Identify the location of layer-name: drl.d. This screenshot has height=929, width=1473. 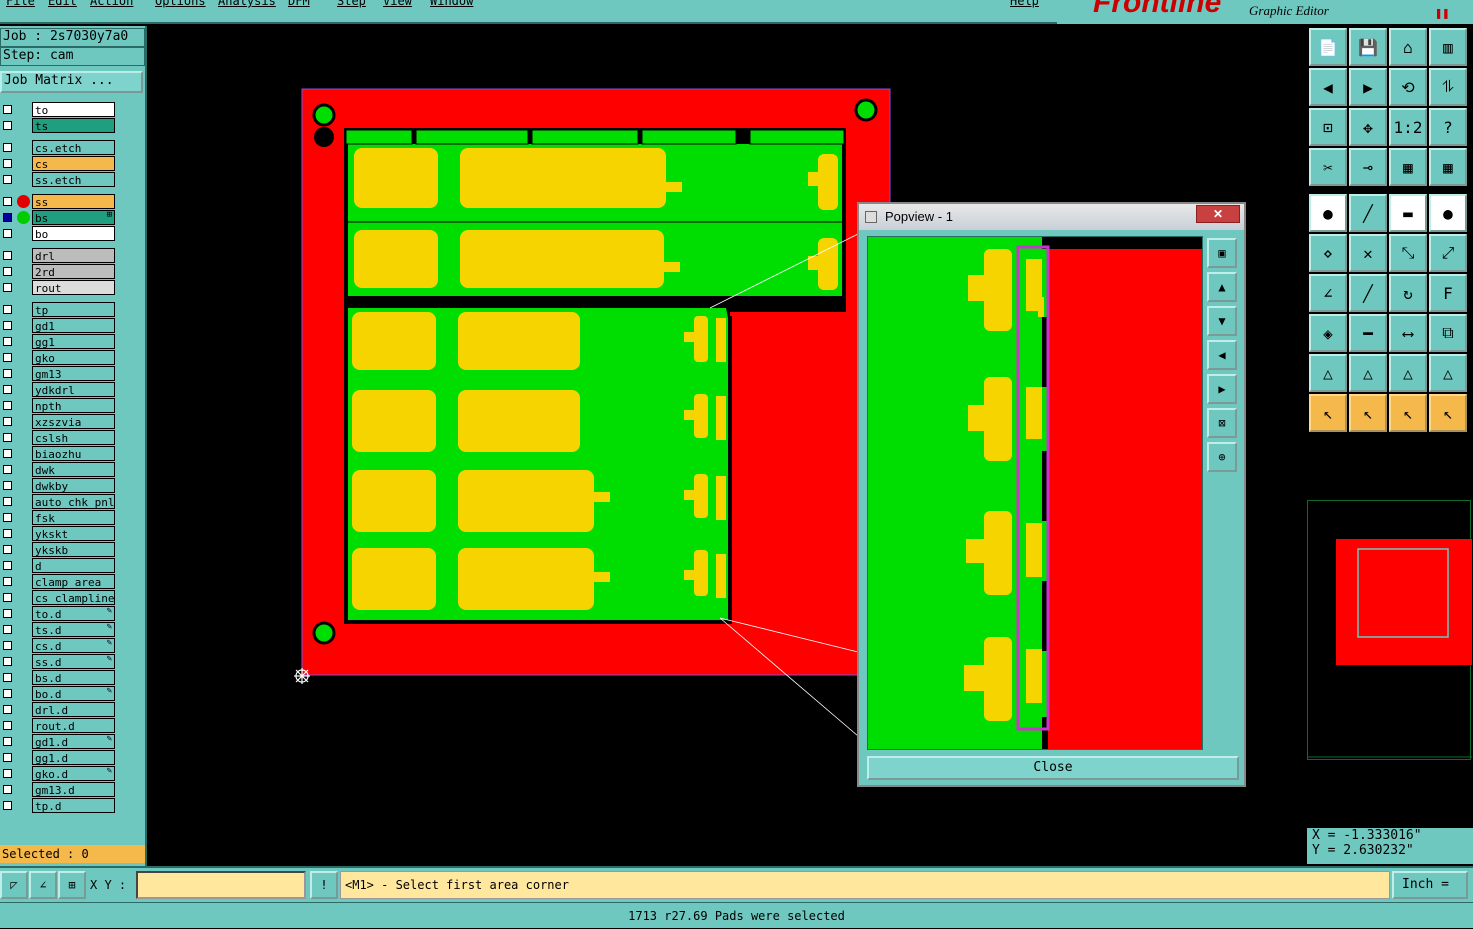
(73, 709).